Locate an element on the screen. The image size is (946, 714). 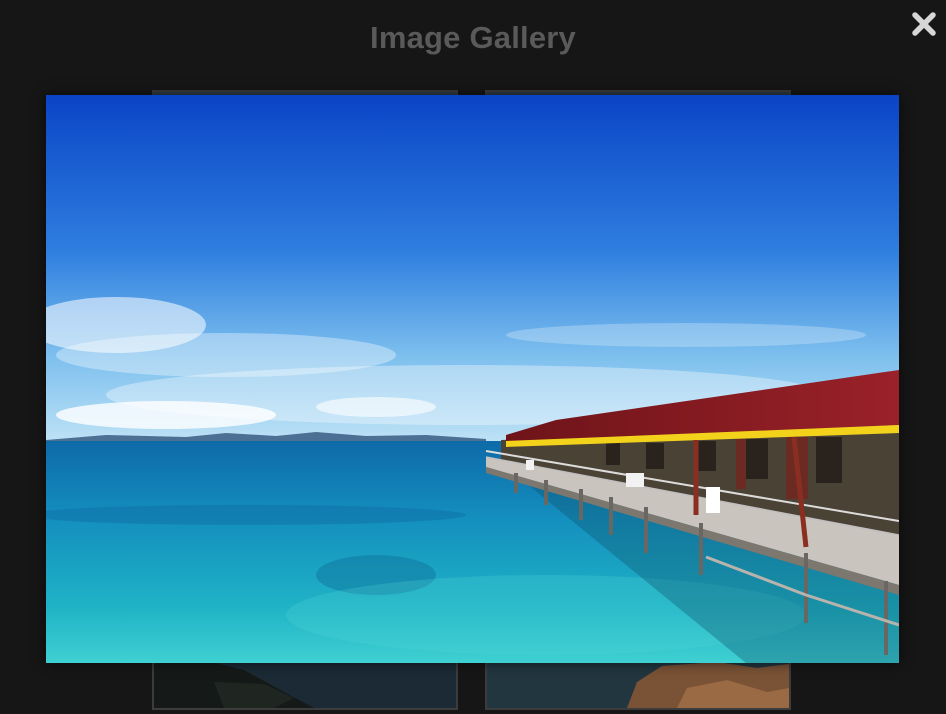
close-icon is located at coordinates (924, 24).